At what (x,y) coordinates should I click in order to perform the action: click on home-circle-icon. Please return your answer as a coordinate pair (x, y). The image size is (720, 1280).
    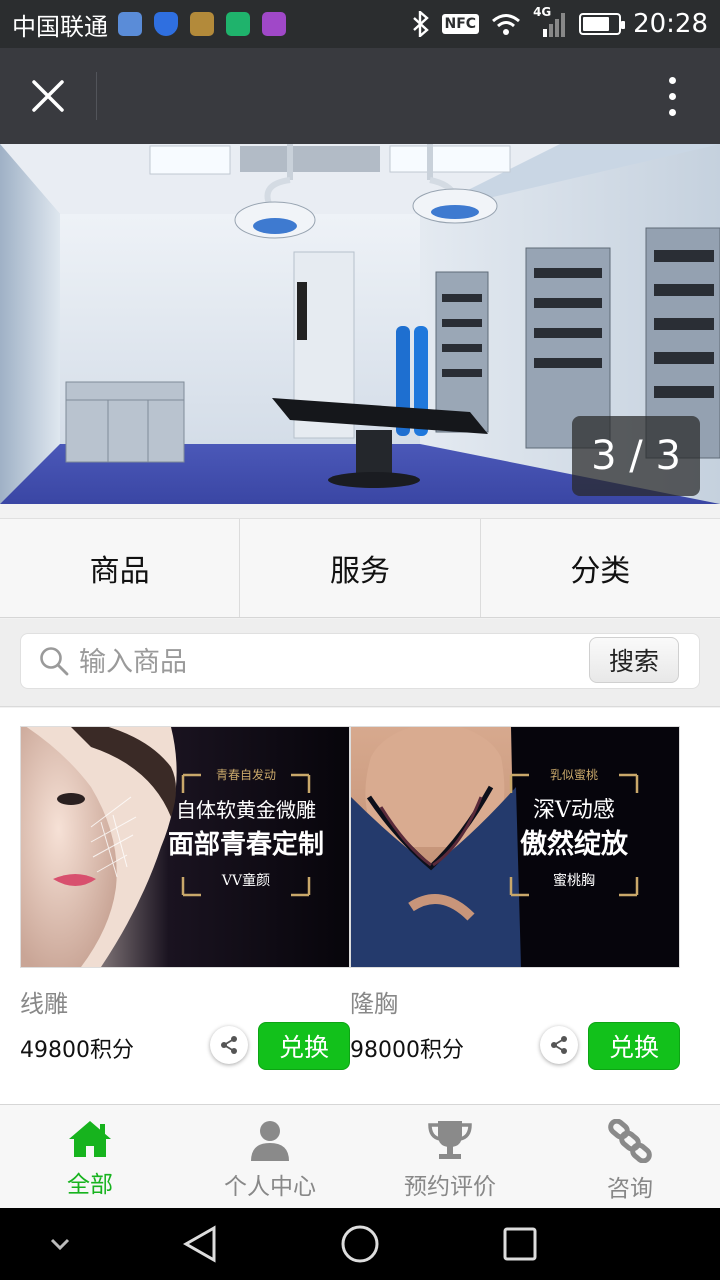
    Looking at the image, I should click on (360, 1244).